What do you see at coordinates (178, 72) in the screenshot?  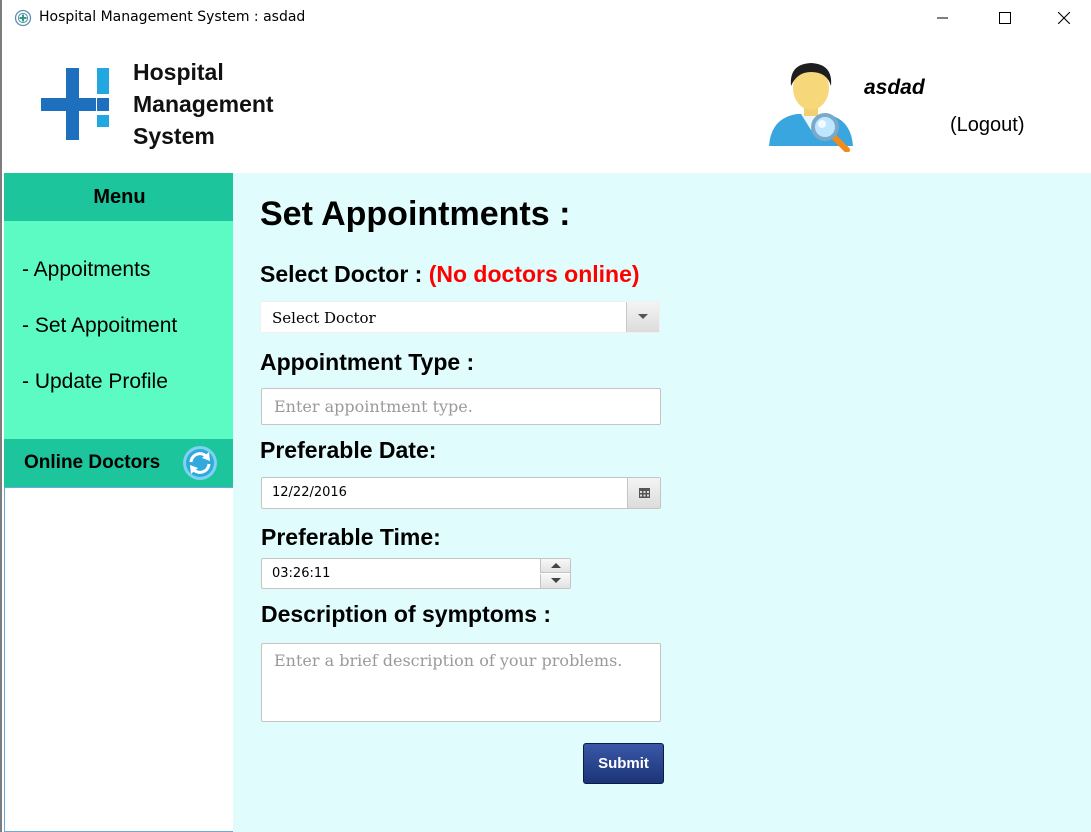 I see `brand-line-1: Hospital` at bounding box center [178, 72].